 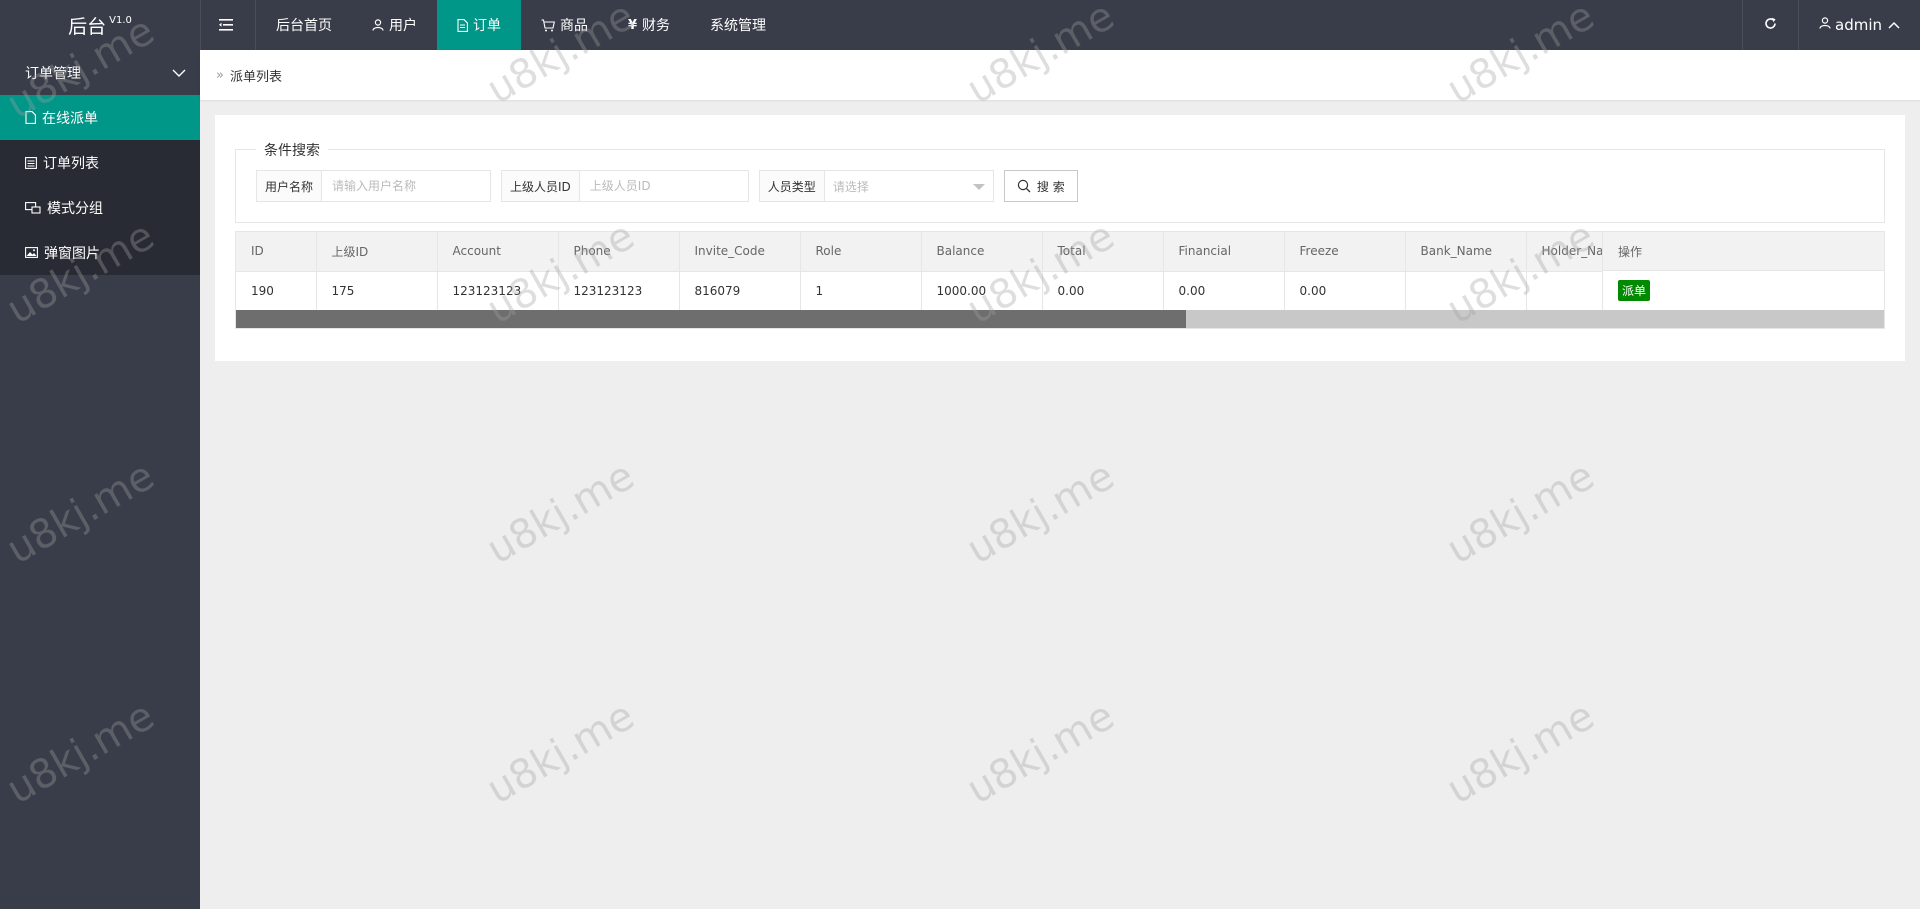 I want to click on col-header: Financial, so click(x=1224, y=252).